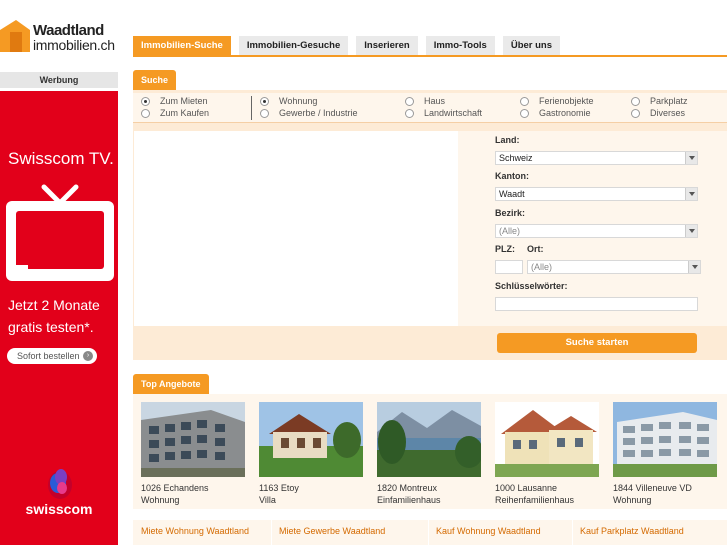  I want to click on bezirk-label: Bezirk:, so click(510, 213).